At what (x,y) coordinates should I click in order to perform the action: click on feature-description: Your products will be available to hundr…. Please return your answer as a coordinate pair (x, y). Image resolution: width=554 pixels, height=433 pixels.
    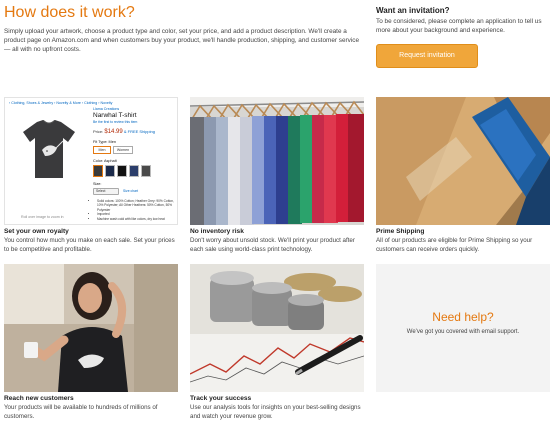
    Looking at the image, I should click on (81, 412).